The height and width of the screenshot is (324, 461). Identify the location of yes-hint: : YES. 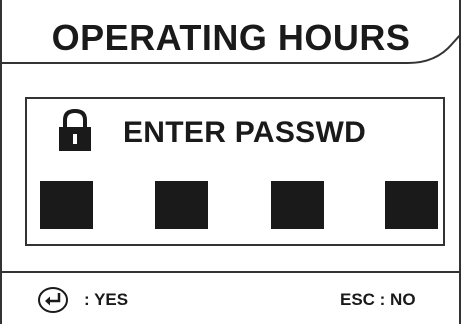
(106, 299).